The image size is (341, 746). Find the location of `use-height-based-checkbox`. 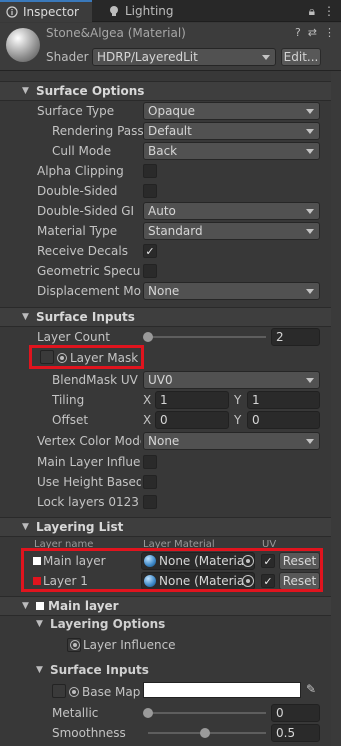

use-height-based-checkbox is located at coordinates (150, 482).